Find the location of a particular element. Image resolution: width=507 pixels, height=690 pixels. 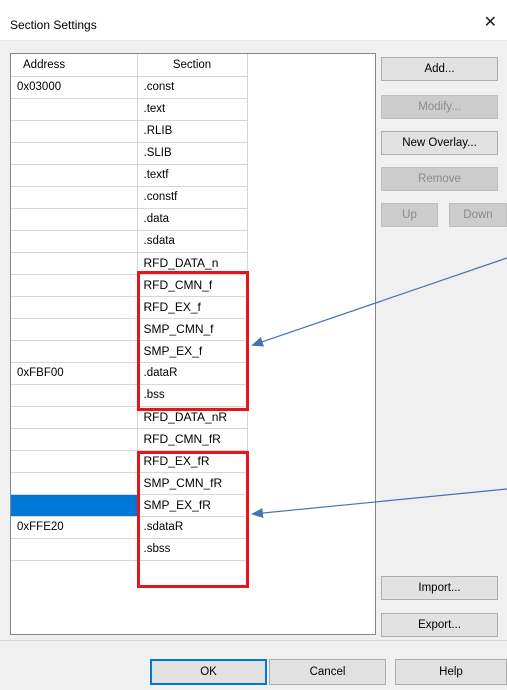

section-cell: .data is located at coordinates (192, 219).